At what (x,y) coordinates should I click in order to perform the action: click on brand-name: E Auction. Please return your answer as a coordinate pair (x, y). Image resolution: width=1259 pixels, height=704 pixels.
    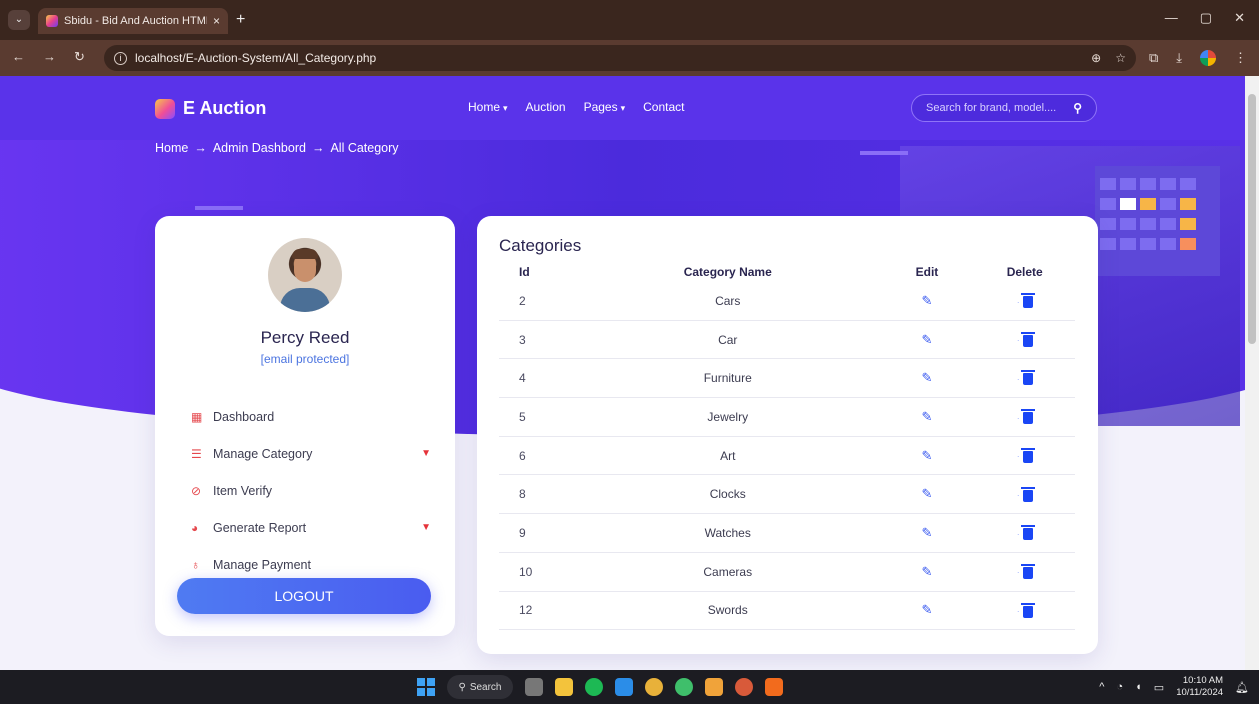
    Looking at the image, I should click on (225, 108).